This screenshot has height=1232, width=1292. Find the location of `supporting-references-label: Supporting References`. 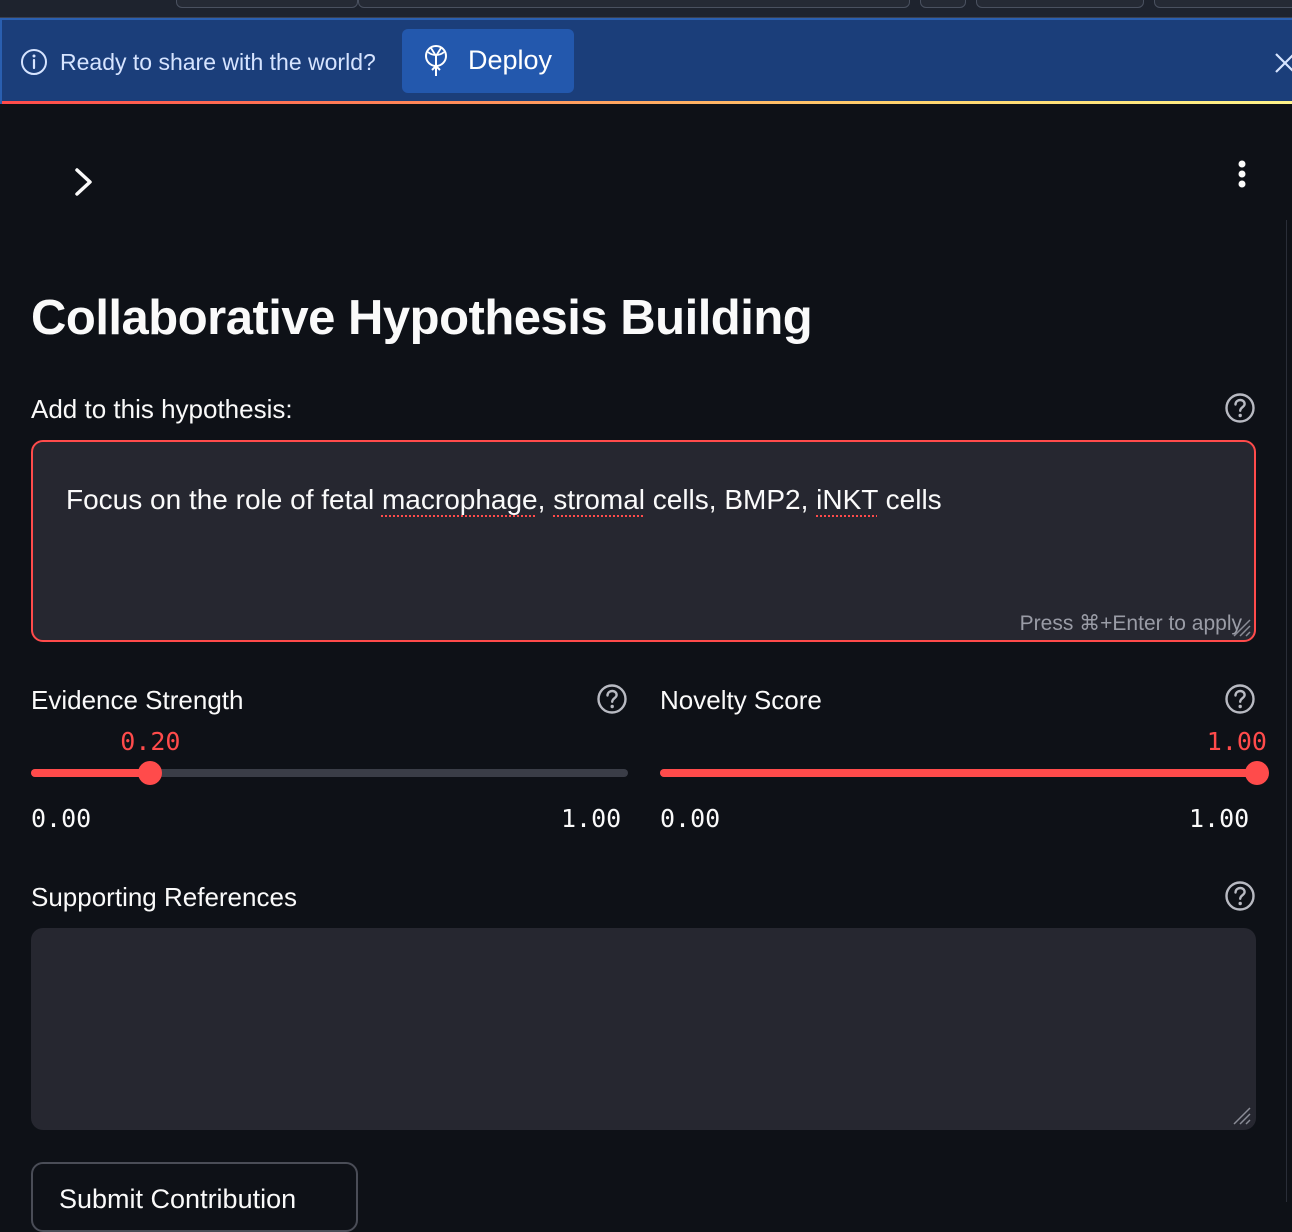

supporting-references-label: Supporting References is located at coordinates (164, 897).